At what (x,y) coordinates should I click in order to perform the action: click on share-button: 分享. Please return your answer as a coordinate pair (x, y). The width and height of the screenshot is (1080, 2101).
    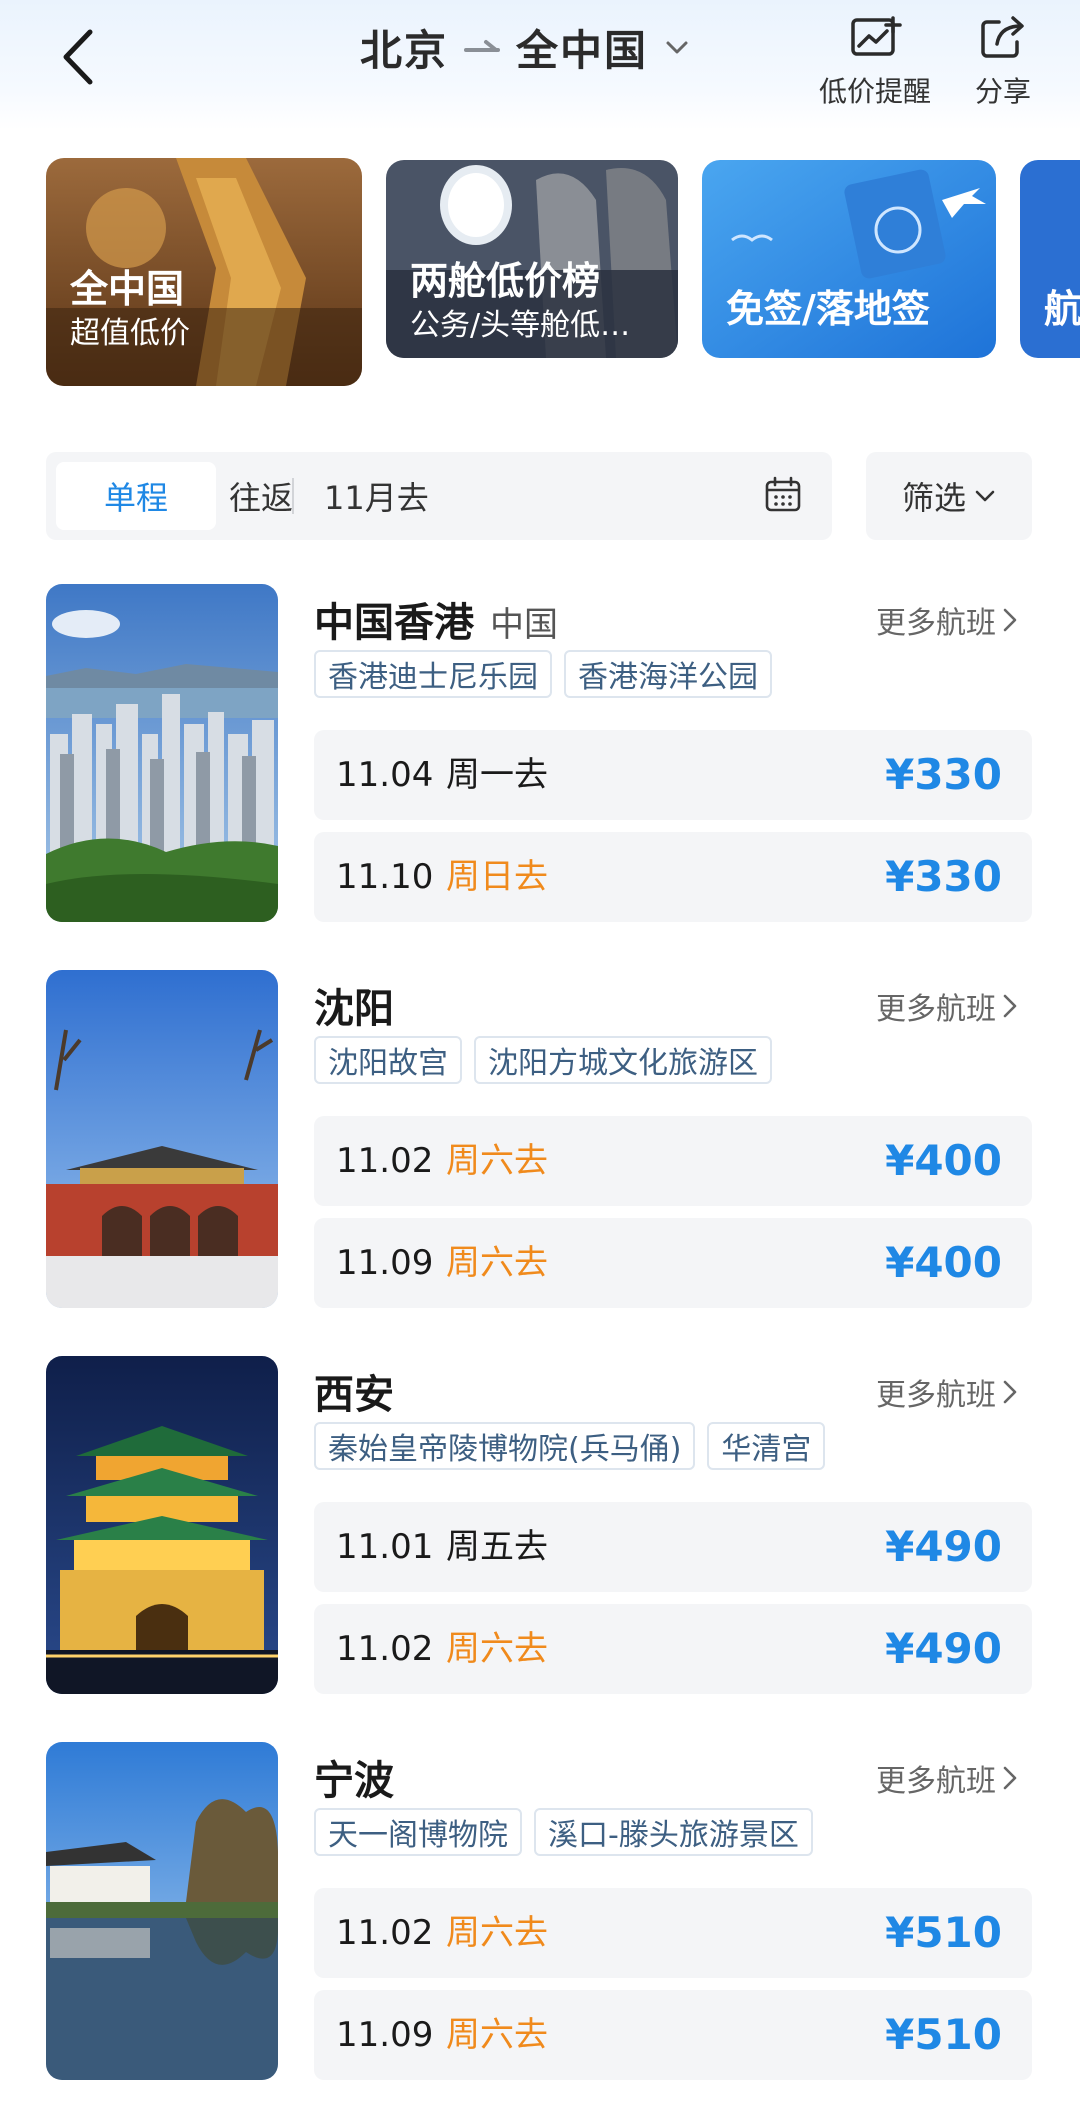
    Looking at the image, I should click on (1003, 62).